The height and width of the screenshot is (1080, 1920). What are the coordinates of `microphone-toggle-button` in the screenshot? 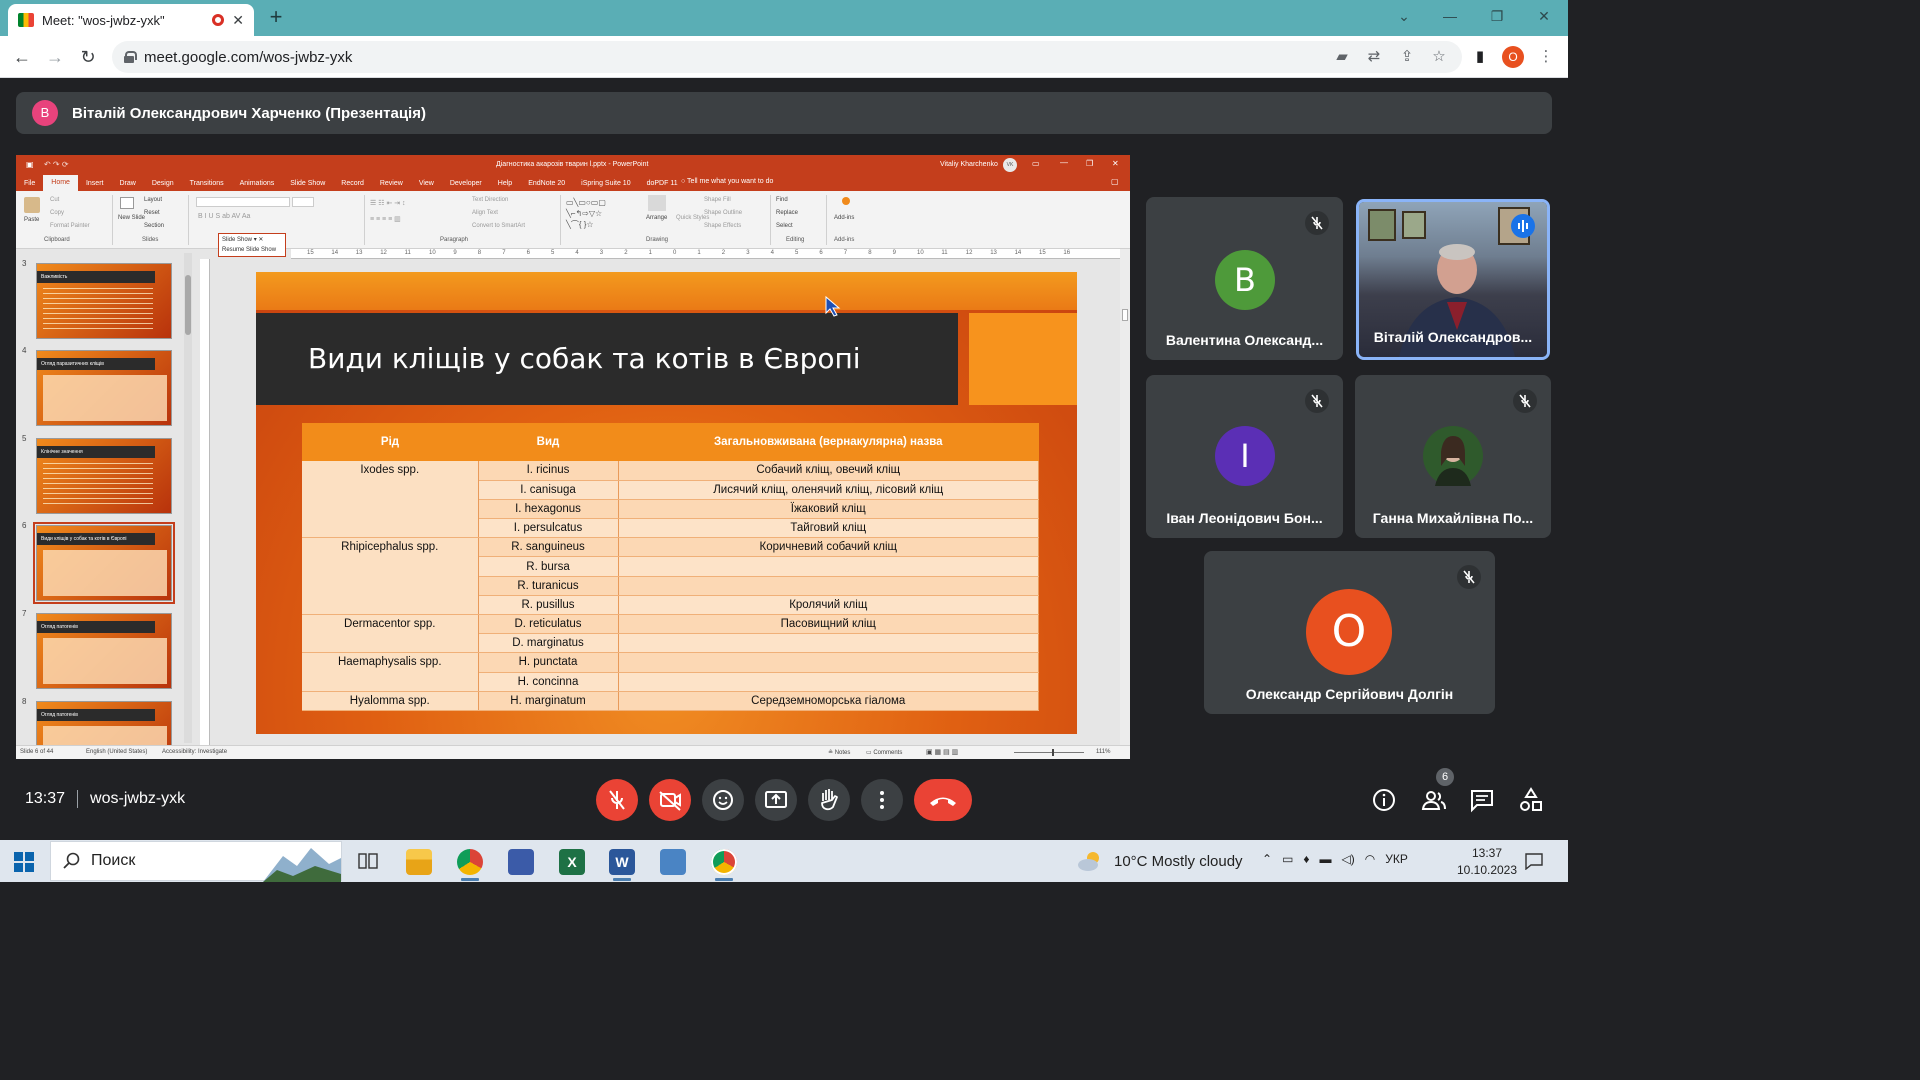 It's located at (617, 800).